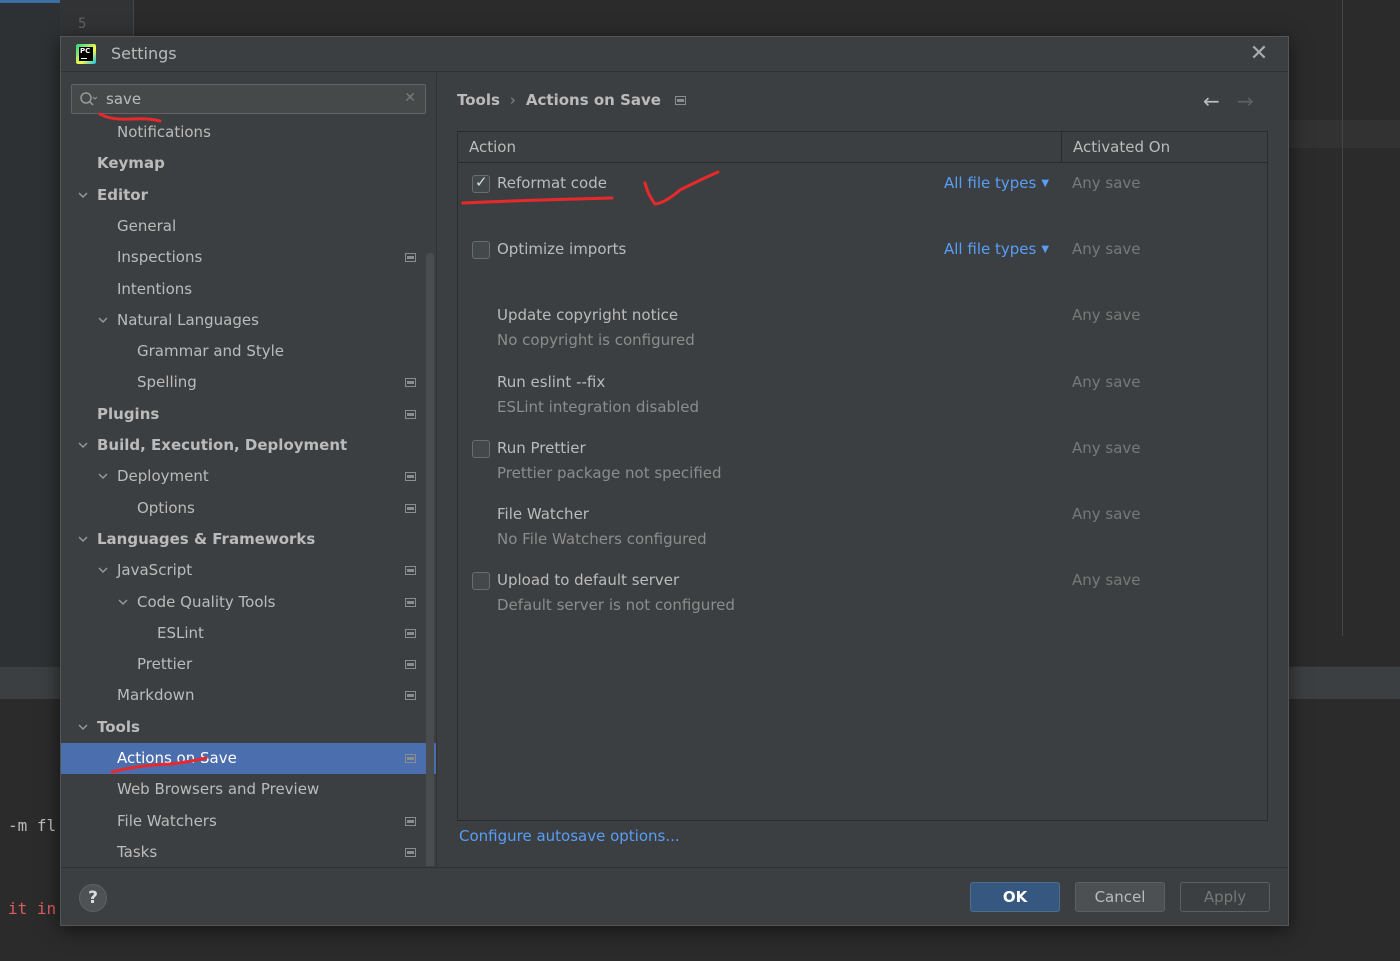 This screenshot has width=1400, height=961. Describe the element at coordinates (93, 898) in the screenshot. I see `help-button: ?` at that location.